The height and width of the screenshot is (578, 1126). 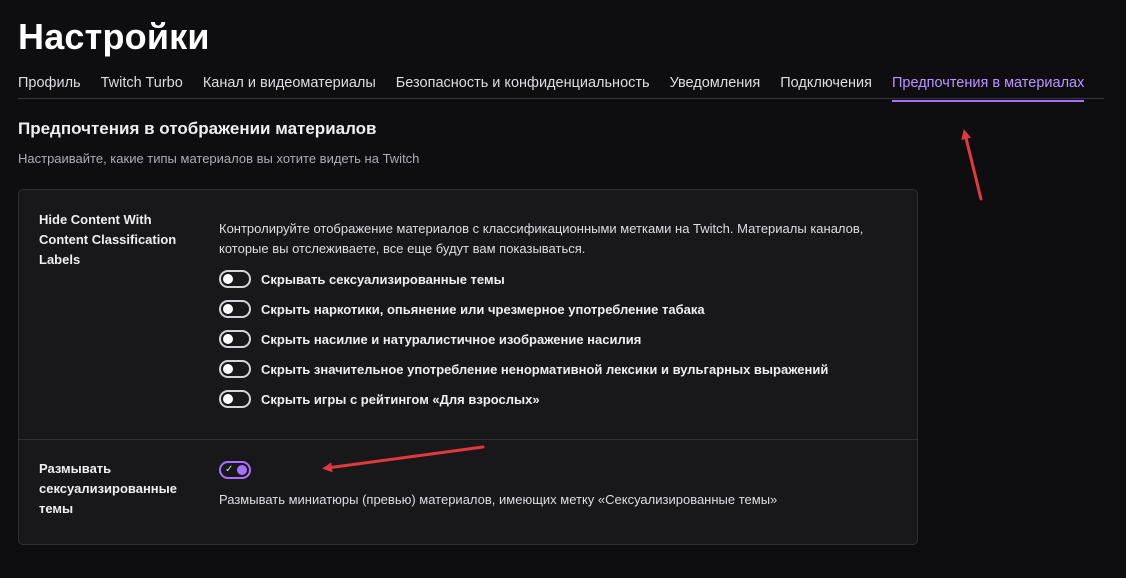 What do you see at coordinates (229, 469) in the screenshot?
I see `checkmark-icon: ✓` at bounding box center [229, 469].